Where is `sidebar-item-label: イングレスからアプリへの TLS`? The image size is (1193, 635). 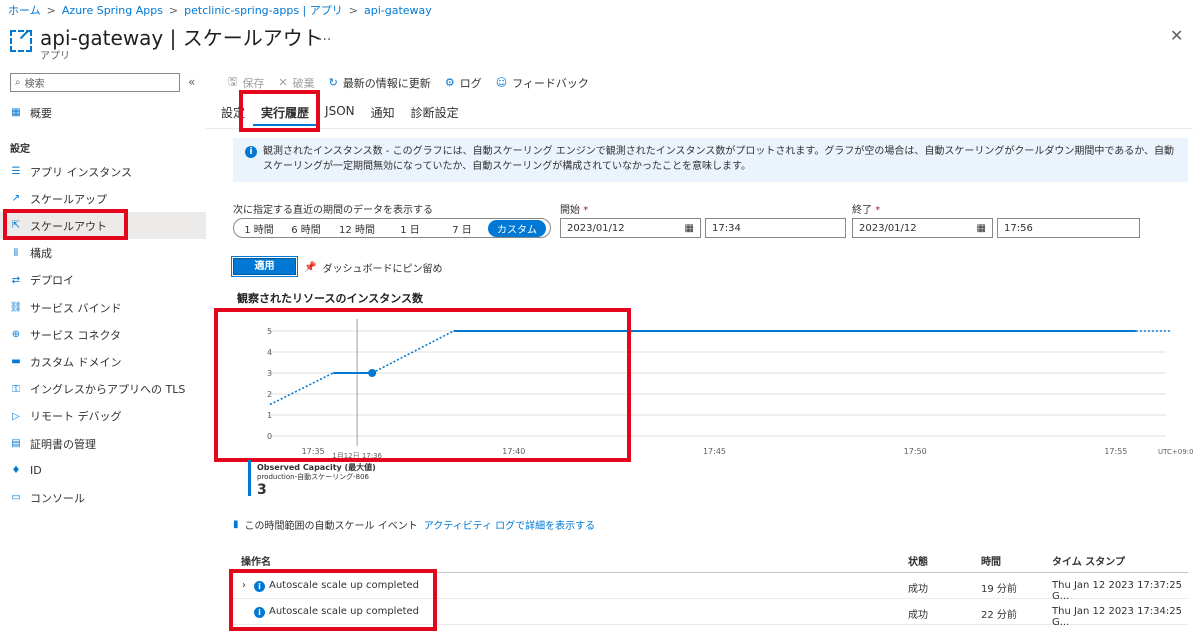 sidebar-item-label: イングレスからアプリへの TLS is located at coordinates (108, 390).